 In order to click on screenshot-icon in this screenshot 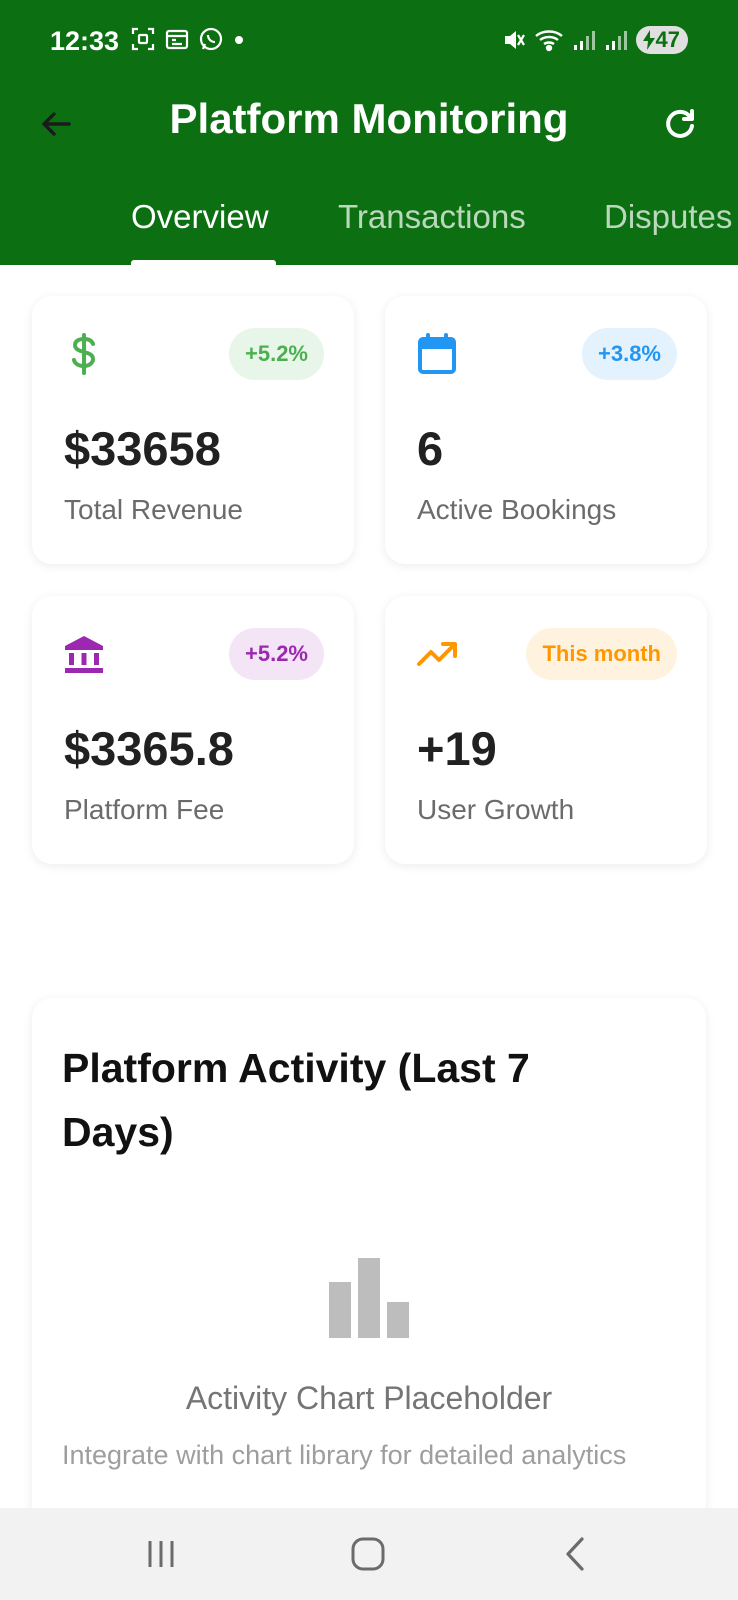, I will do `click(143, 39)`.